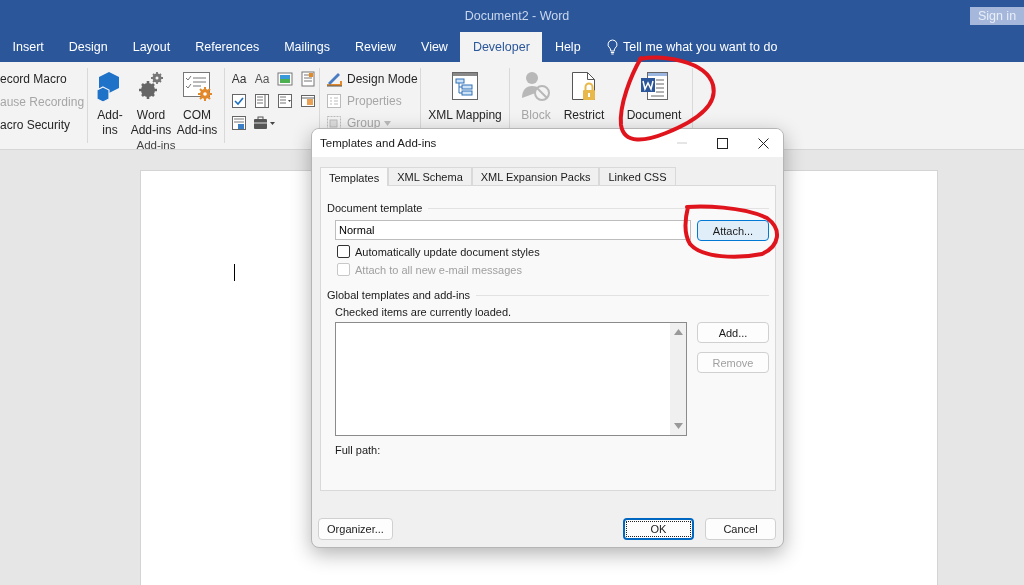 Image resolution: width=1024 pixels, height=585 pixels. I want to click on picture-control-icon, so click(285, 79).